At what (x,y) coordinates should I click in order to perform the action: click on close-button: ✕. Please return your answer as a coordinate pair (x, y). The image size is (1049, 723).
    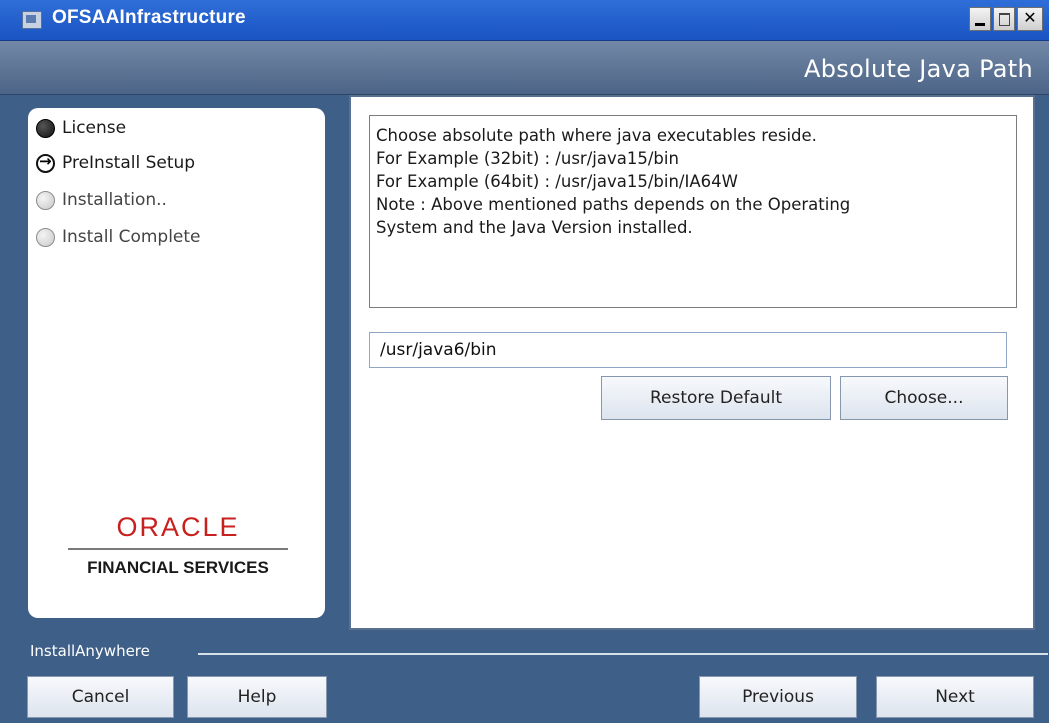
    Looking at the image, I should click on (1030, 19).